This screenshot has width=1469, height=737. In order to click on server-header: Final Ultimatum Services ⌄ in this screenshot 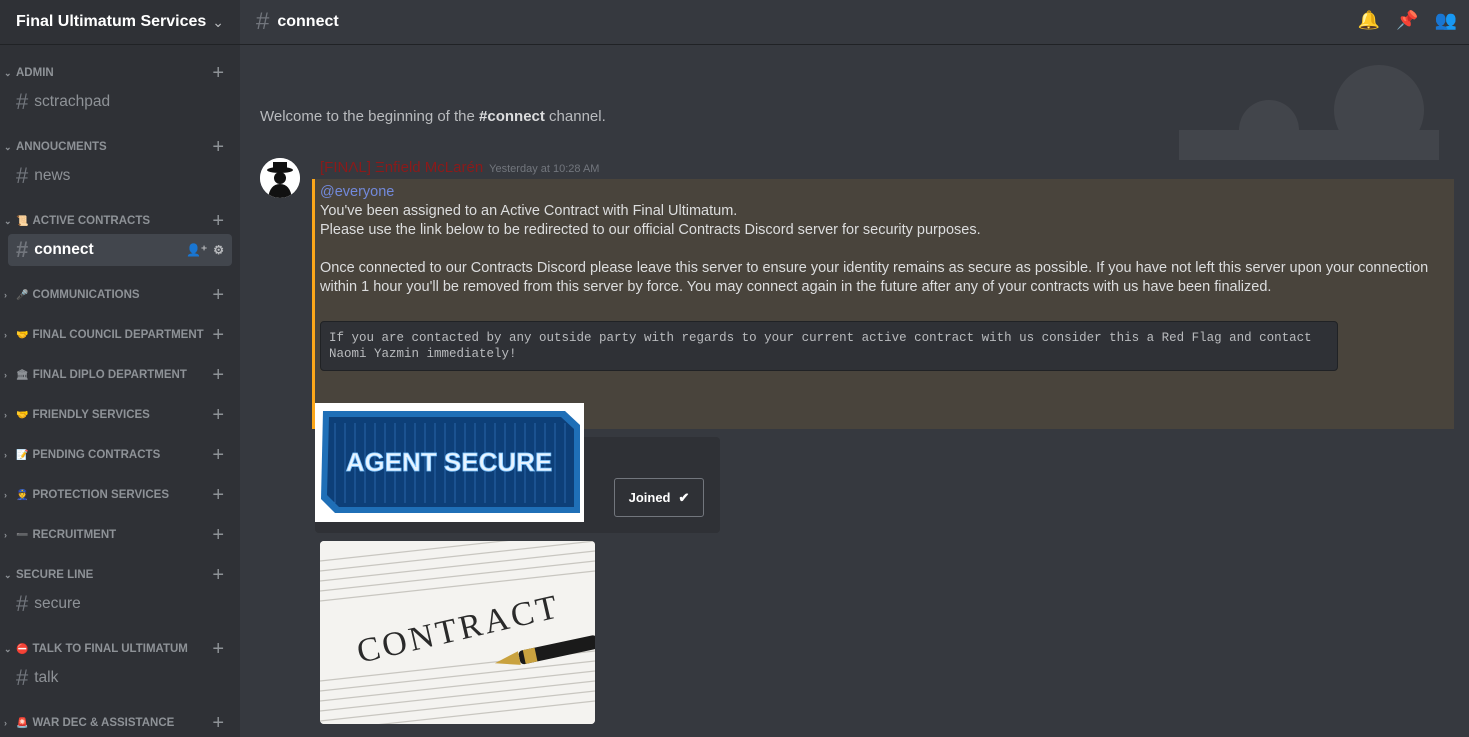, I will do `click(120, 22)`.